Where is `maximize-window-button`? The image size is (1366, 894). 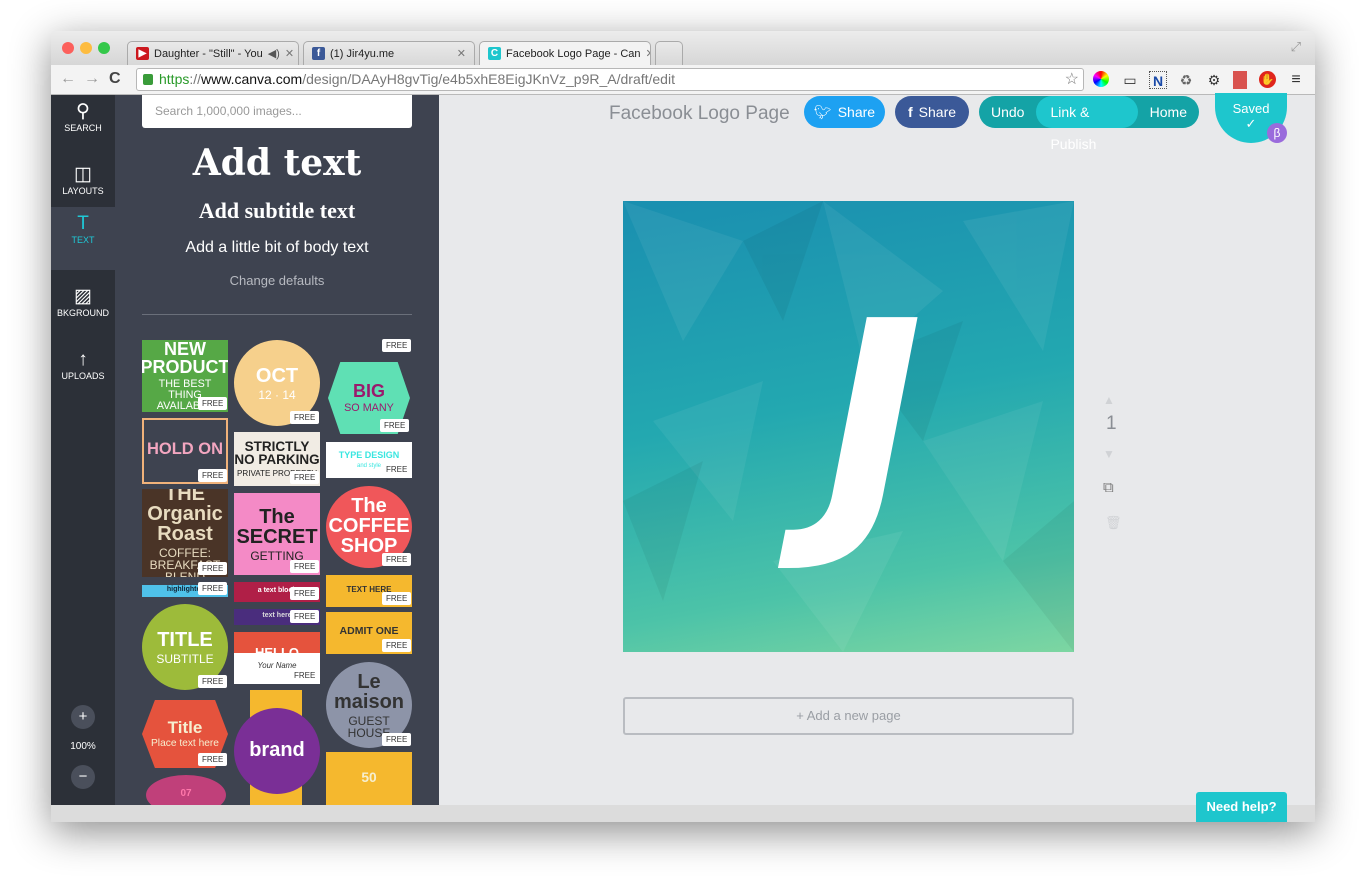
maximize-window-button is located at coordinates (104, 48).